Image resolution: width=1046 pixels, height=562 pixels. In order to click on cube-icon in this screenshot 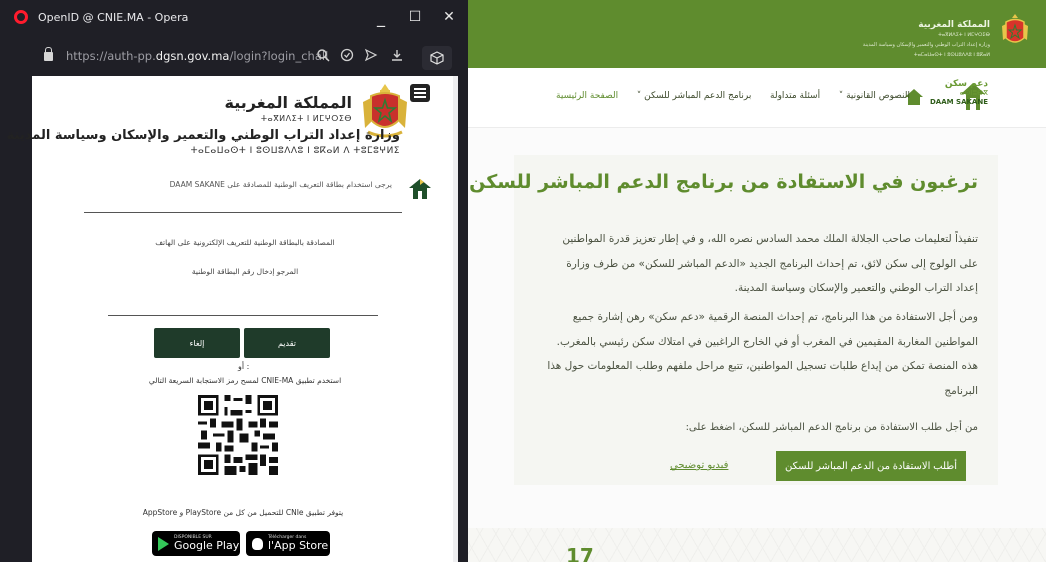, I will do `click(437, 58)`.